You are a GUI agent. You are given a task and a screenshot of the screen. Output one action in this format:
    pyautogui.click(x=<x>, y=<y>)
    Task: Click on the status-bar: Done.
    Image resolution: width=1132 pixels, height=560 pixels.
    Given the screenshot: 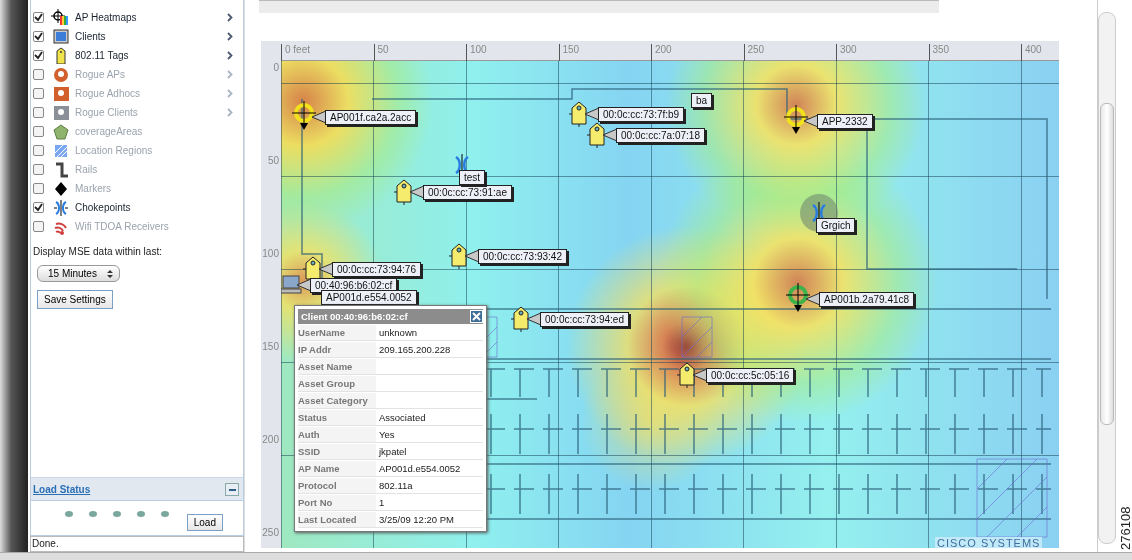 What is the action you would take?
    pyautogui.click(x=137, y=544)
    